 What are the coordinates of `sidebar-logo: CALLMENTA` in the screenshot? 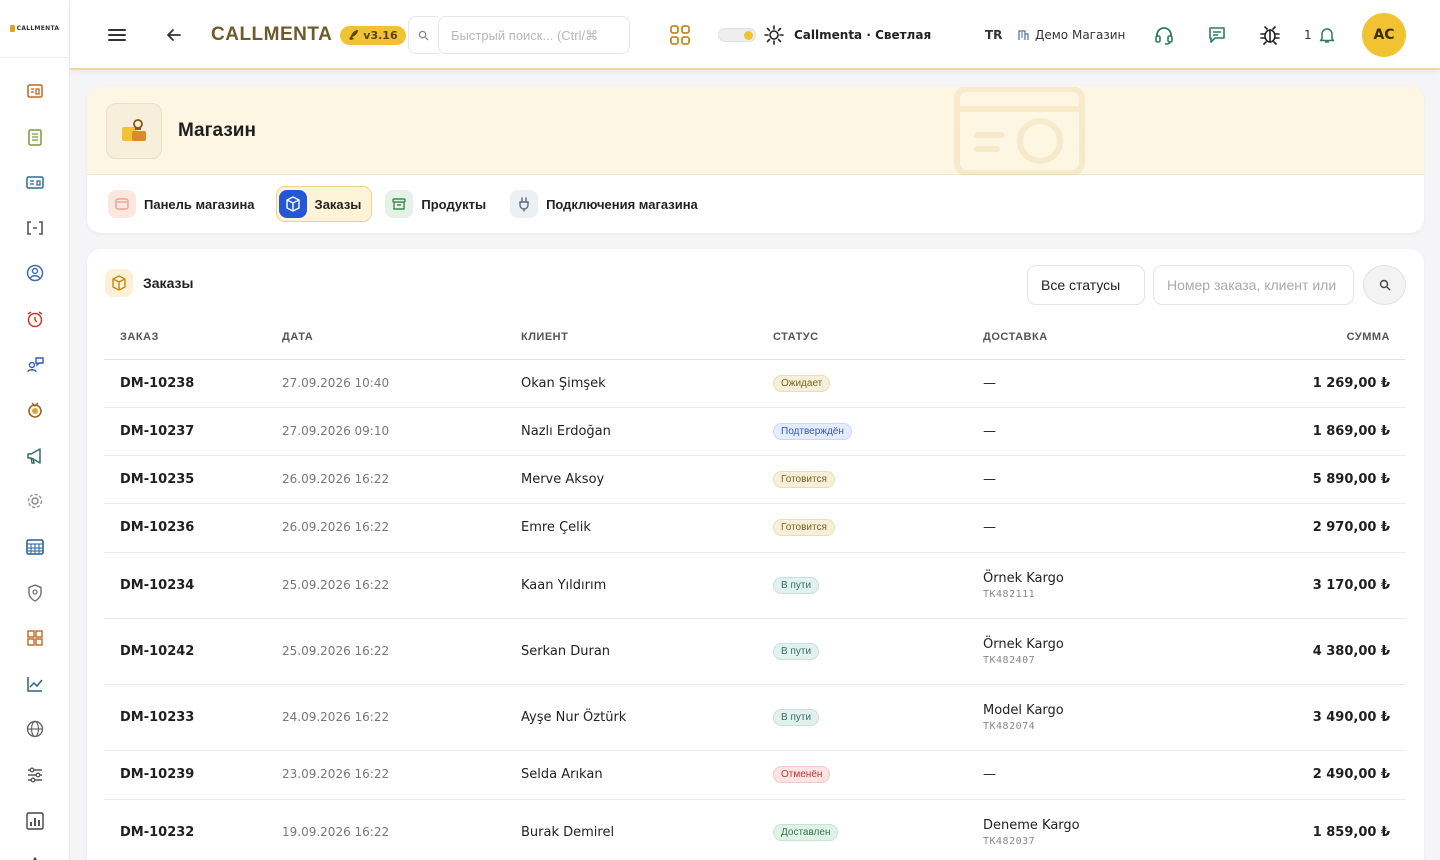 It's located at (34, 29).